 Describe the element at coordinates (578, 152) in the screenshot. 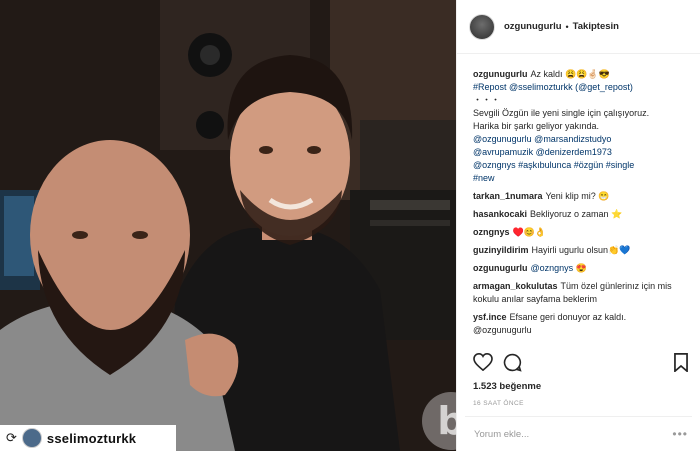

I see `caption-line: @avrupamuzik @denizerdem1973` at that location.